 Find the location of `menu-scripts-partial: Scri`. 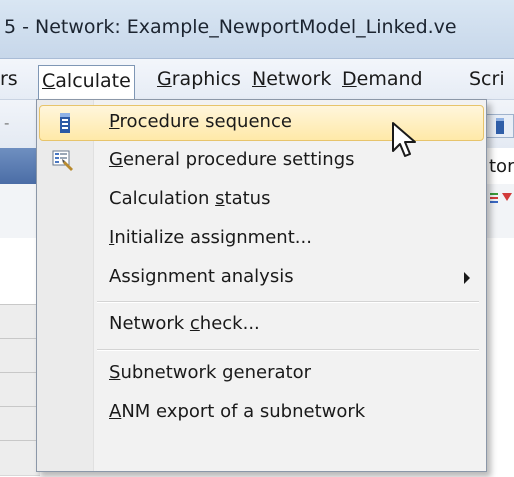

menu-scripts-partial: Scri is located at coordinates (487, 79).